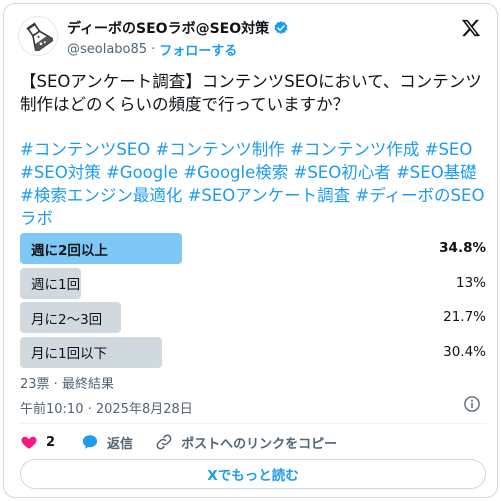 This screenshot has width=501, height=501. Describe the element at coordinates (354, 149) in the screenshot. I see `hashtag-link: #コンテンツ作成` at that location.